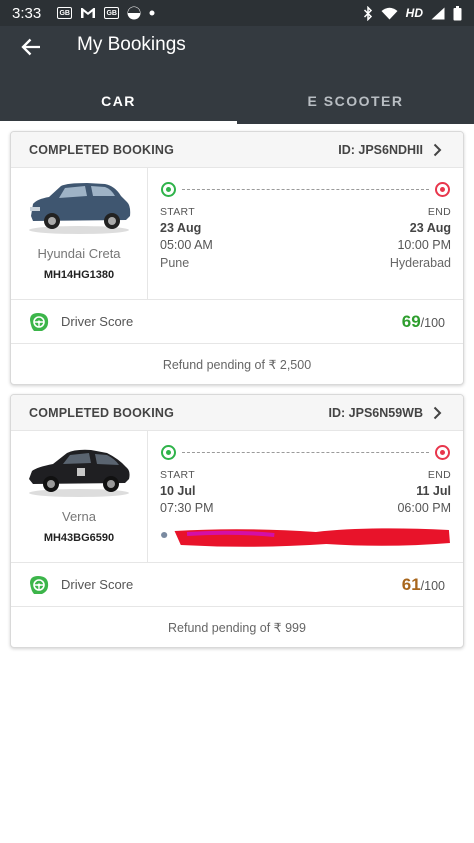  What do you see at coordinates (79, 253) in the screenshot?
I see `car-name: Hyundai Creta` at bounding box center [79, 253].